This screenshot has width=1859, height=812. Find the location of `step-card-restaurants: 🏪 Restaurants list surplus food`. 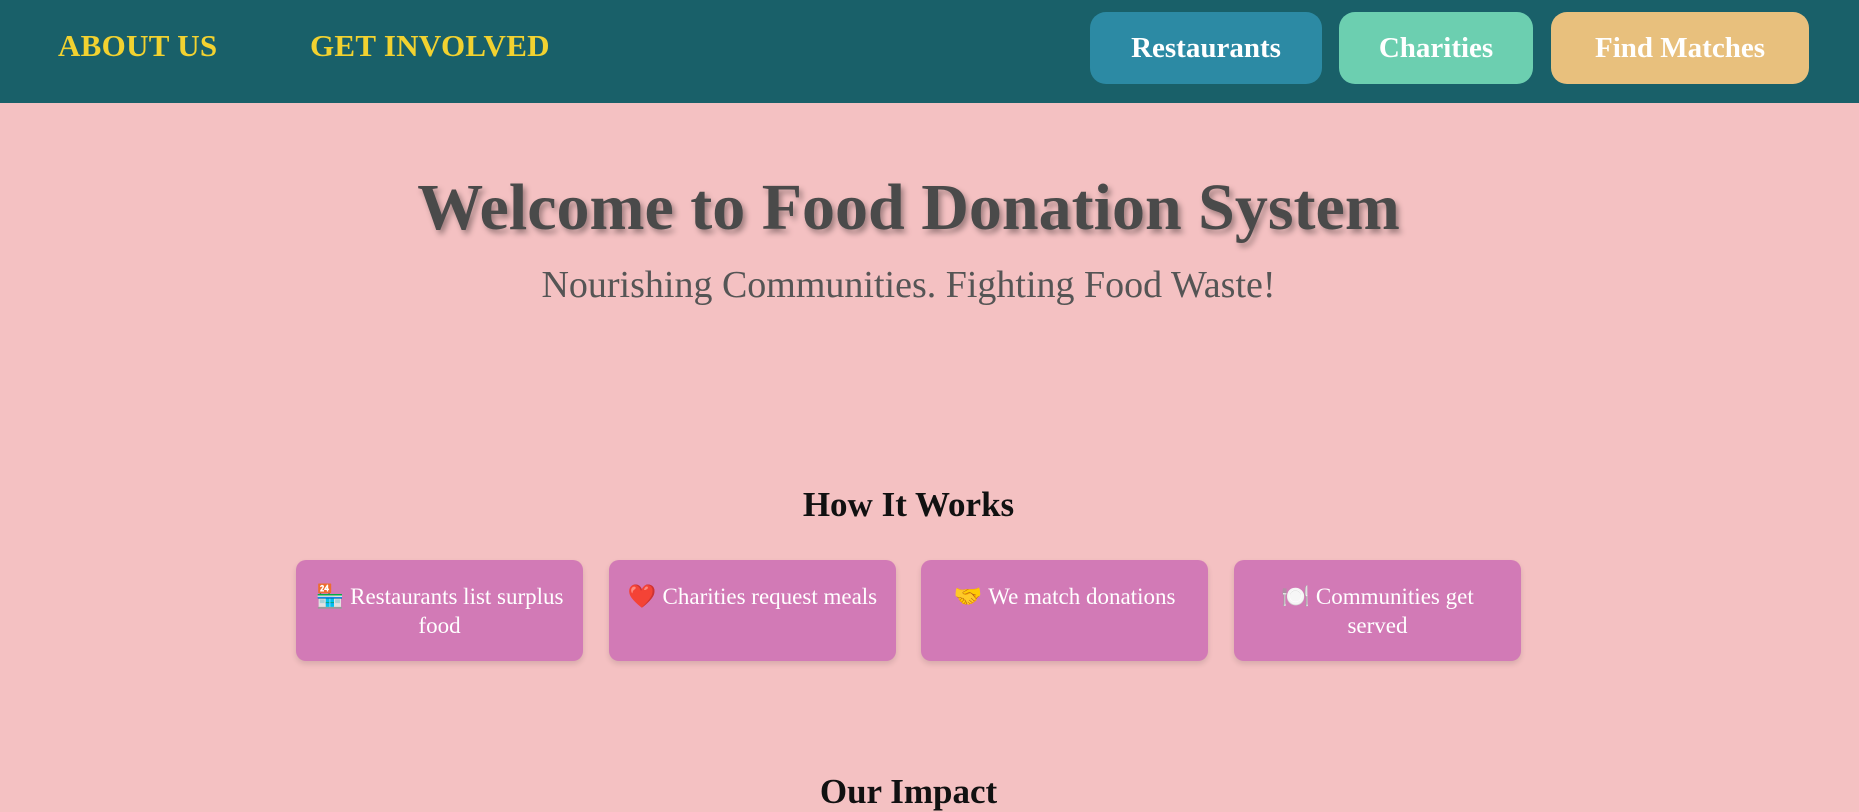

step-card-restaurants: 🏪 Restaurants list surplus food is located at coordinates (439, 610).